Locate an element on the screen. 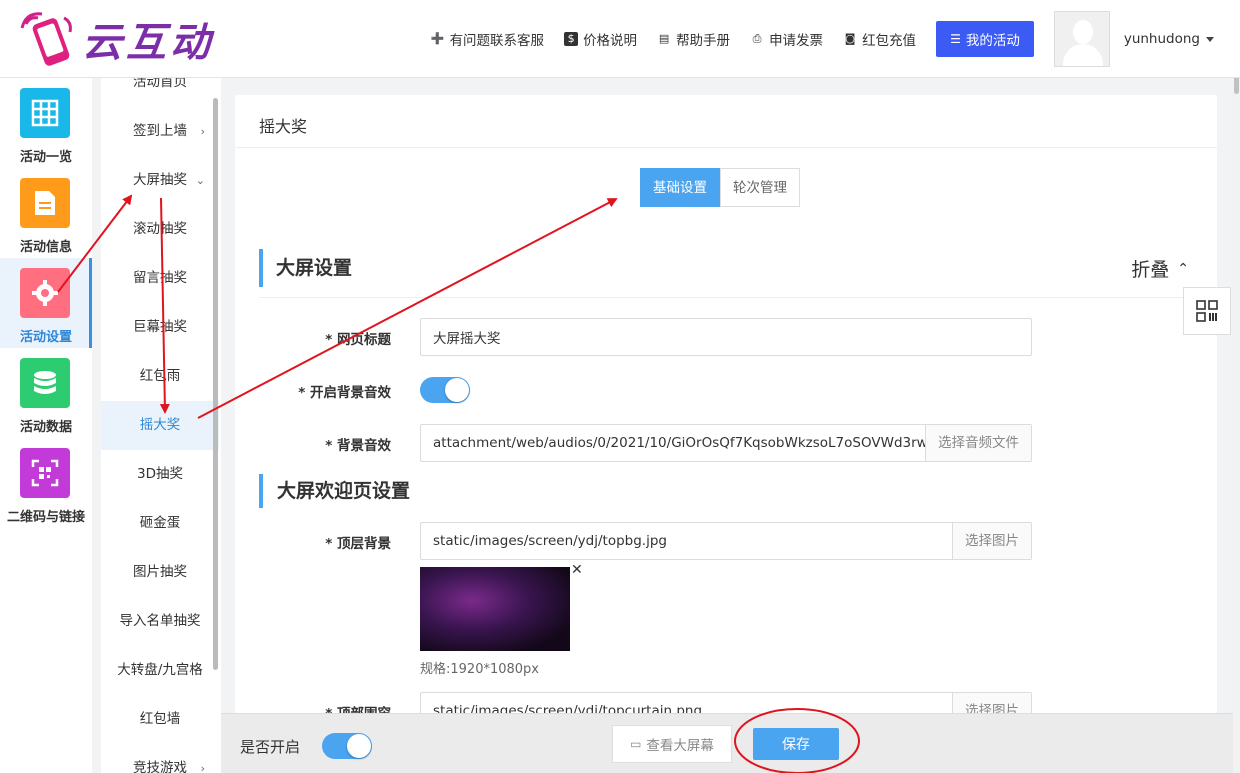 This screenshot has width=1240, height=773. view-screen-button: ▭ 查看大屏幕 is located at coordinates (672, 744).